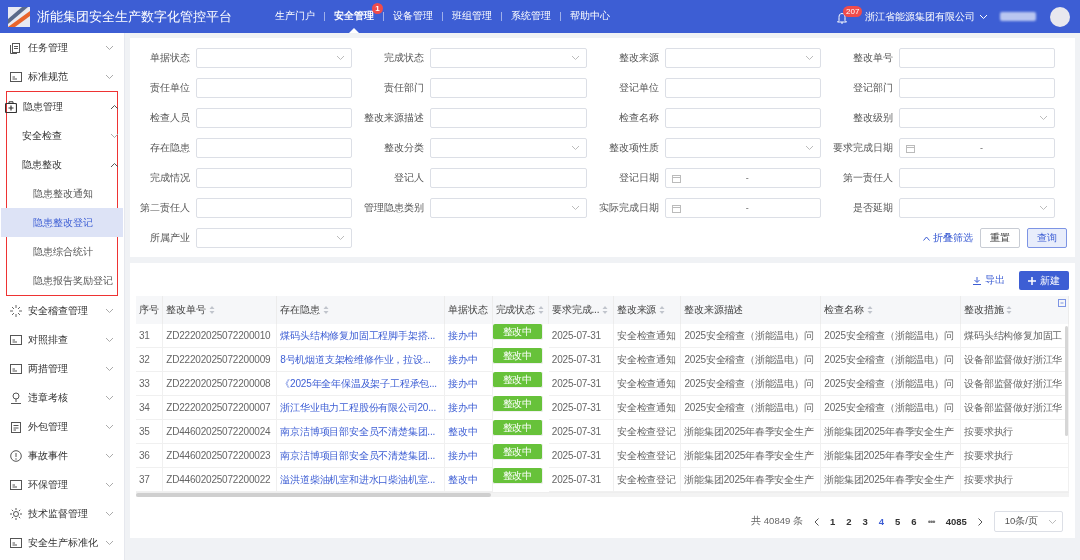 This screenshot has width=1080, height=560. What do you see at coordinates (62, 222) in the screenshot?
I see `menu-item: 隐患整改登记` at bounding box center [62, 222].